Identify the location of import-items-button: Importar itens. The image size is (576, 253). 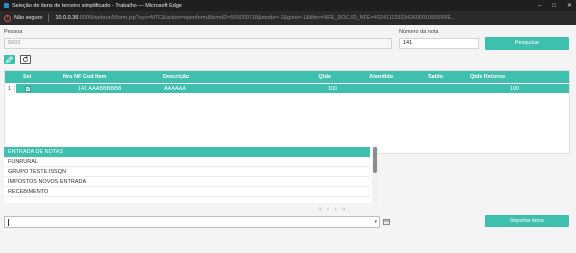
(527, 221).